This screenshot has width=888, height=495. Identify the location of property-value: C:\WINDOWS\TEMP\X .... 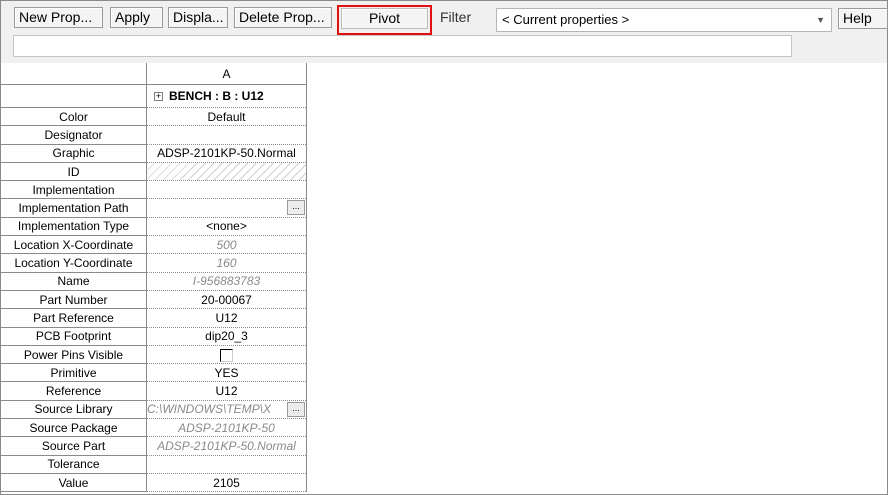
(226, 410).